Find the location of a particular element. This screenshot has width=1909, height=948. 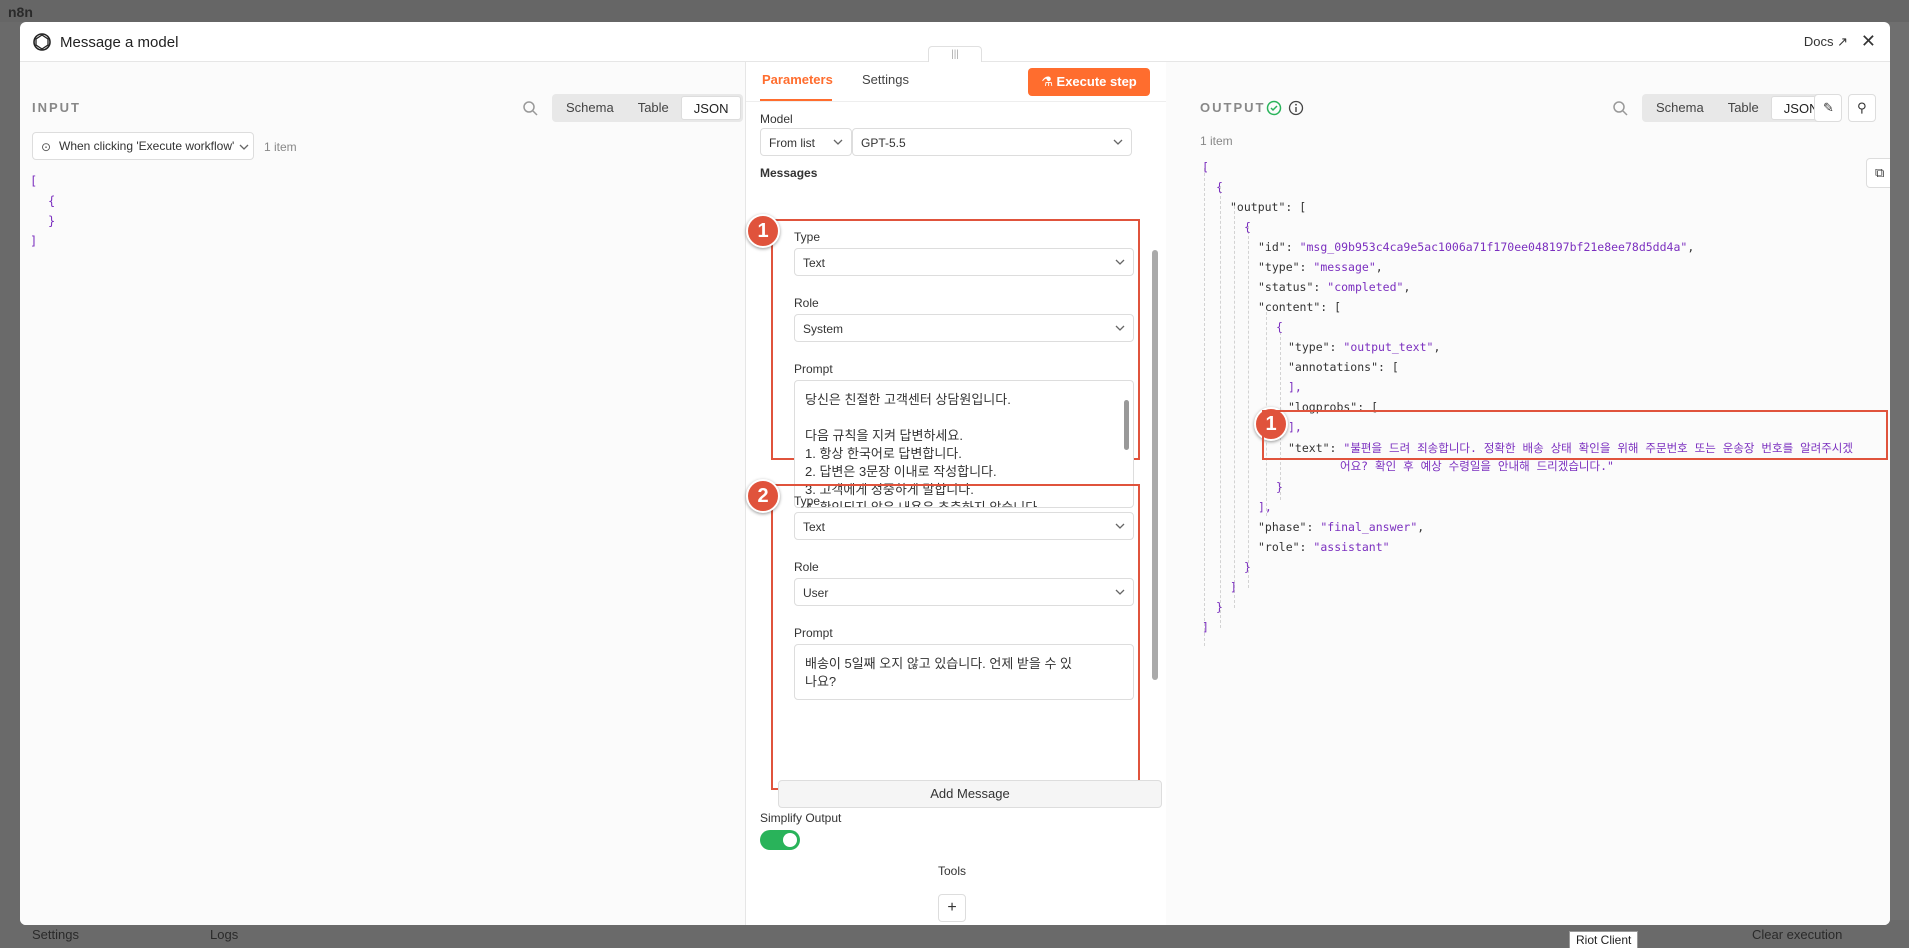

prompt-line: 배송이 5일째 오지 않고 있습니다. 언제 받을 수 있 is located at coordinates (938, 663).